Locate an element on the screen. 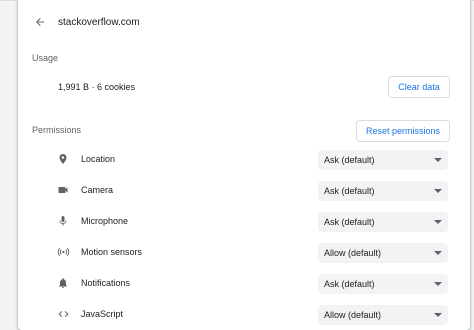 The height and width of the screenshot is (330, 474). permission-row-microphone: Microphone Ask (default) is located at coordinates (244, 222).